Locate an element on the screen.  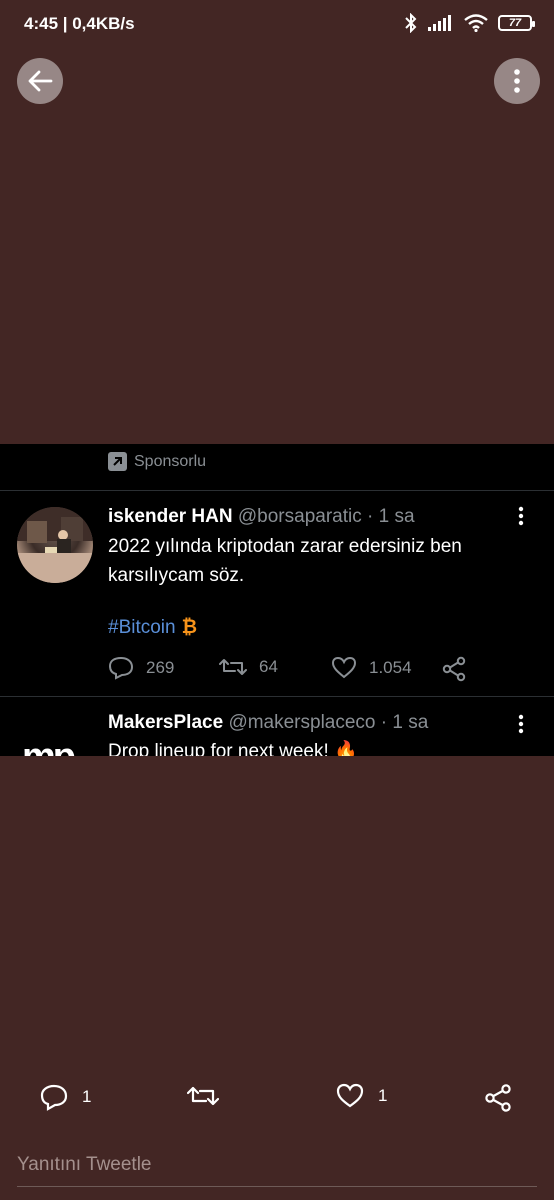
arrow-left-icon is located at coordinates (40, 81).